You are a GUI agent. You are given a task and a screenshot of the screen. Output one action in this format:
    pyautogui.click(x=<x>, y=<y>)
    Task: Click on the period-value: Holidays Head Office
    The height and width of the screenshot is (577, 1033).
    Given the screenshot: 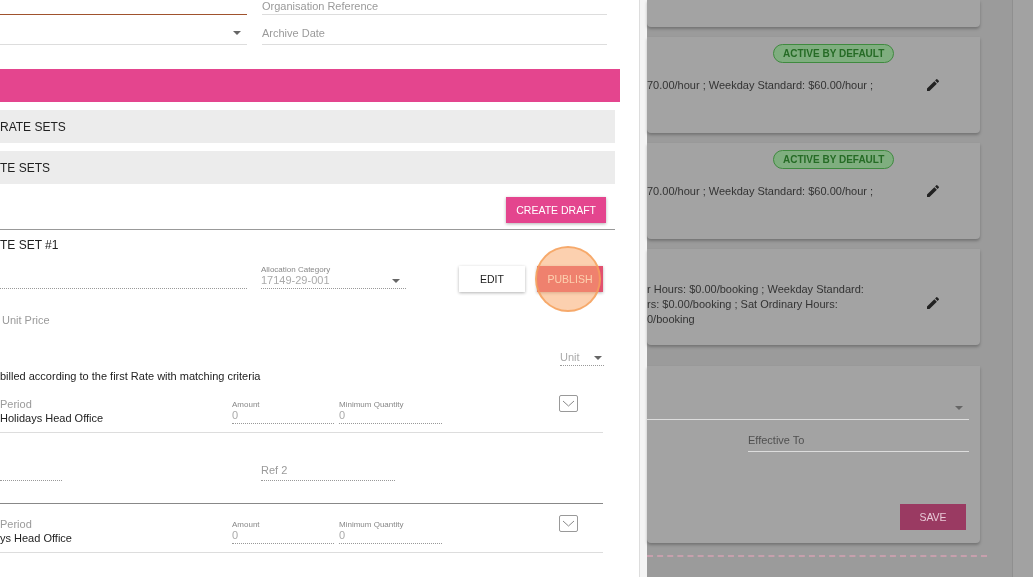 What is the action you would take?
    pyautogui.click(x=52, y=418)
    